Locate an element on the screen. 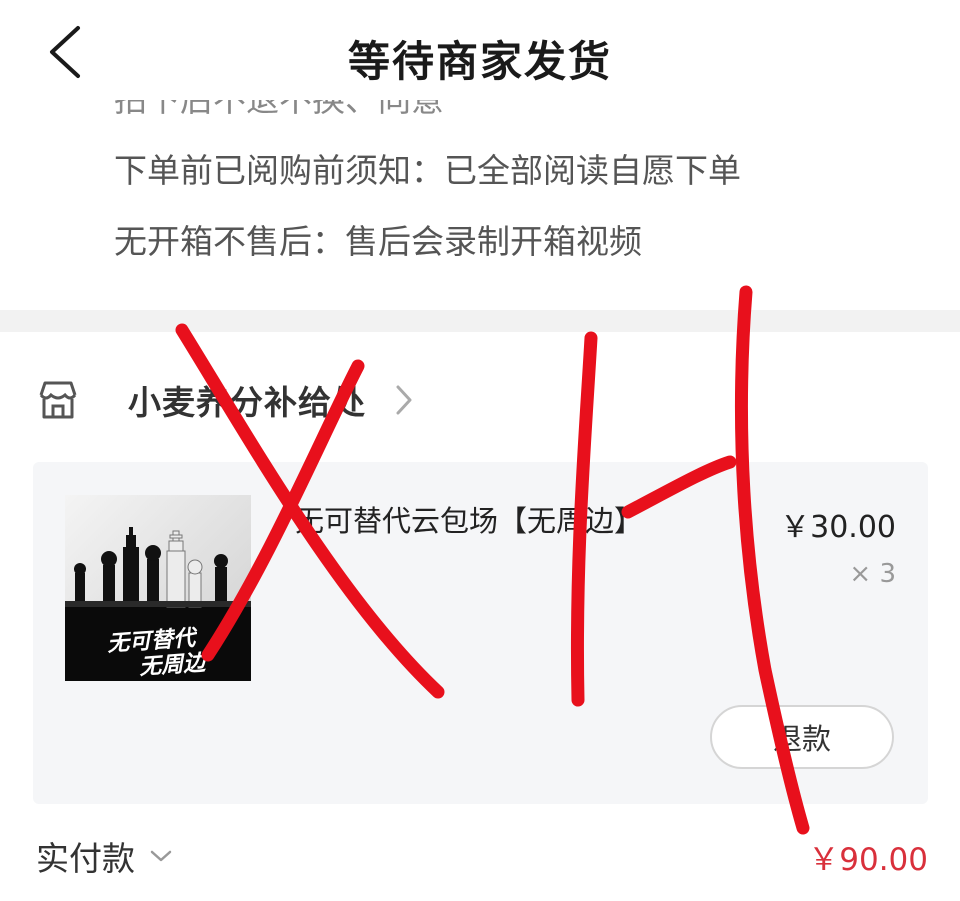 The height and width of the screenshot is (901, 960). product-image: 无可替代 无周边 is located at coordinates (158, 588).